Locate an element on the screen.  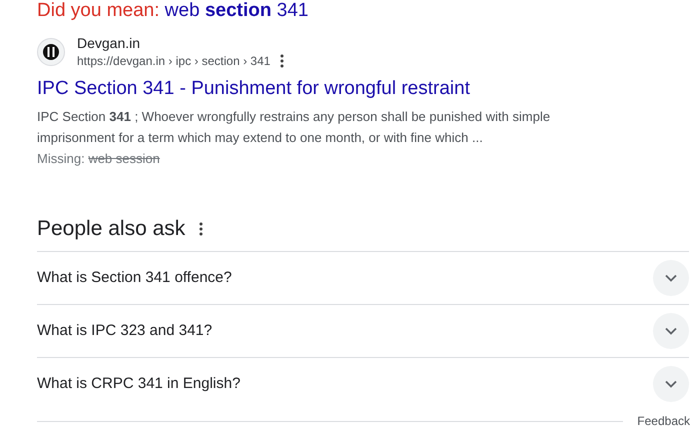
site-name: Devgan.in is located at coordinates (109, 43).